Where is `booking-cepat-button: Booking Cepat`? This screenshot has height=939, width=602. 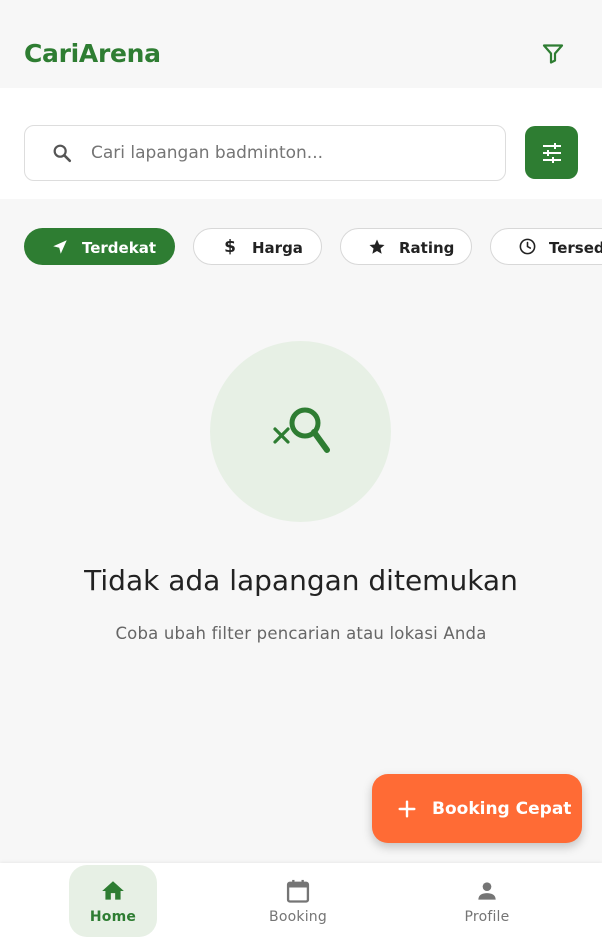
booking-cepat-button: Booking Cepat is located at coordinates (477, 808).